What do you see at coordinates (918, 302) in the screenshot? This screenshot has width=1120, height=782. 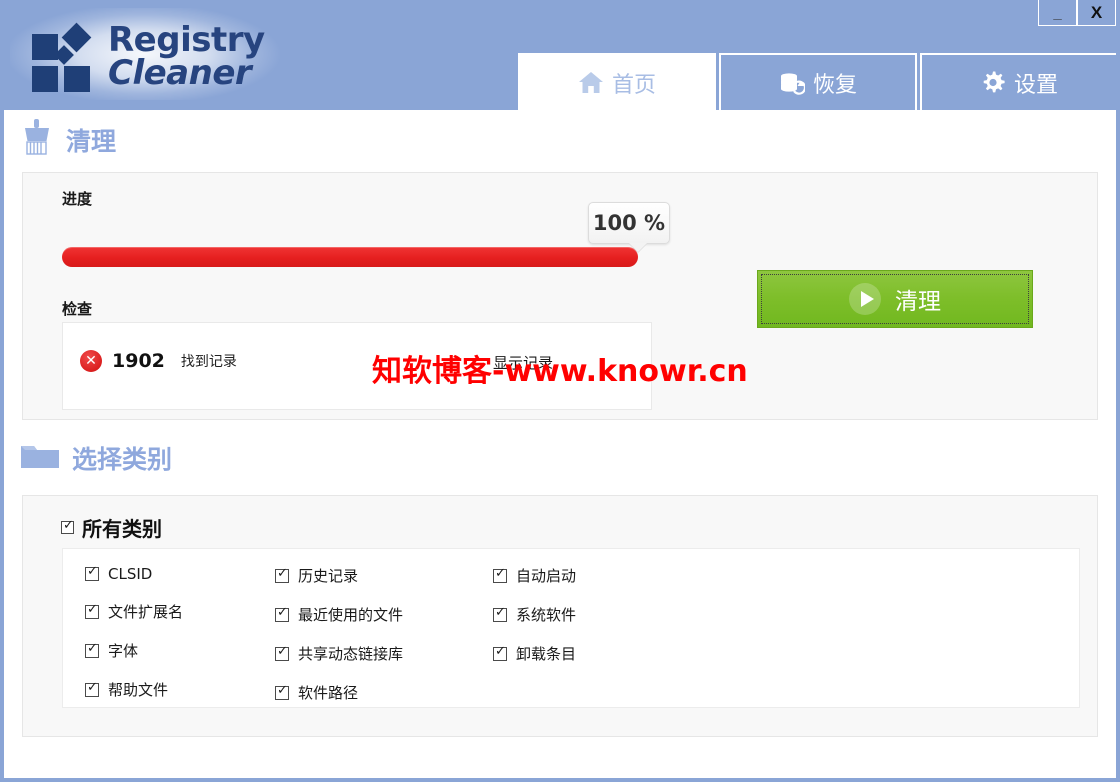 I see `clean-button-label: 清理` at bounding box center [918, 302].